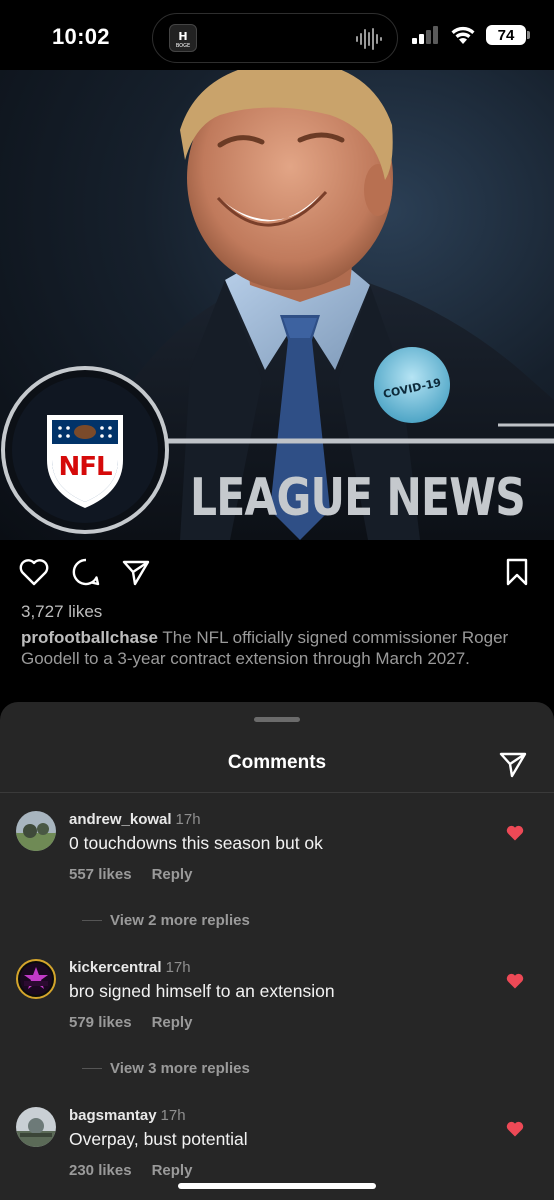 This screenshot has height=1200, width=554. What do you see at coordinates (282, 1068) in the screenshot?
I see `view-replies-button: View 3 more replies` at bounding box center [282, 1068].